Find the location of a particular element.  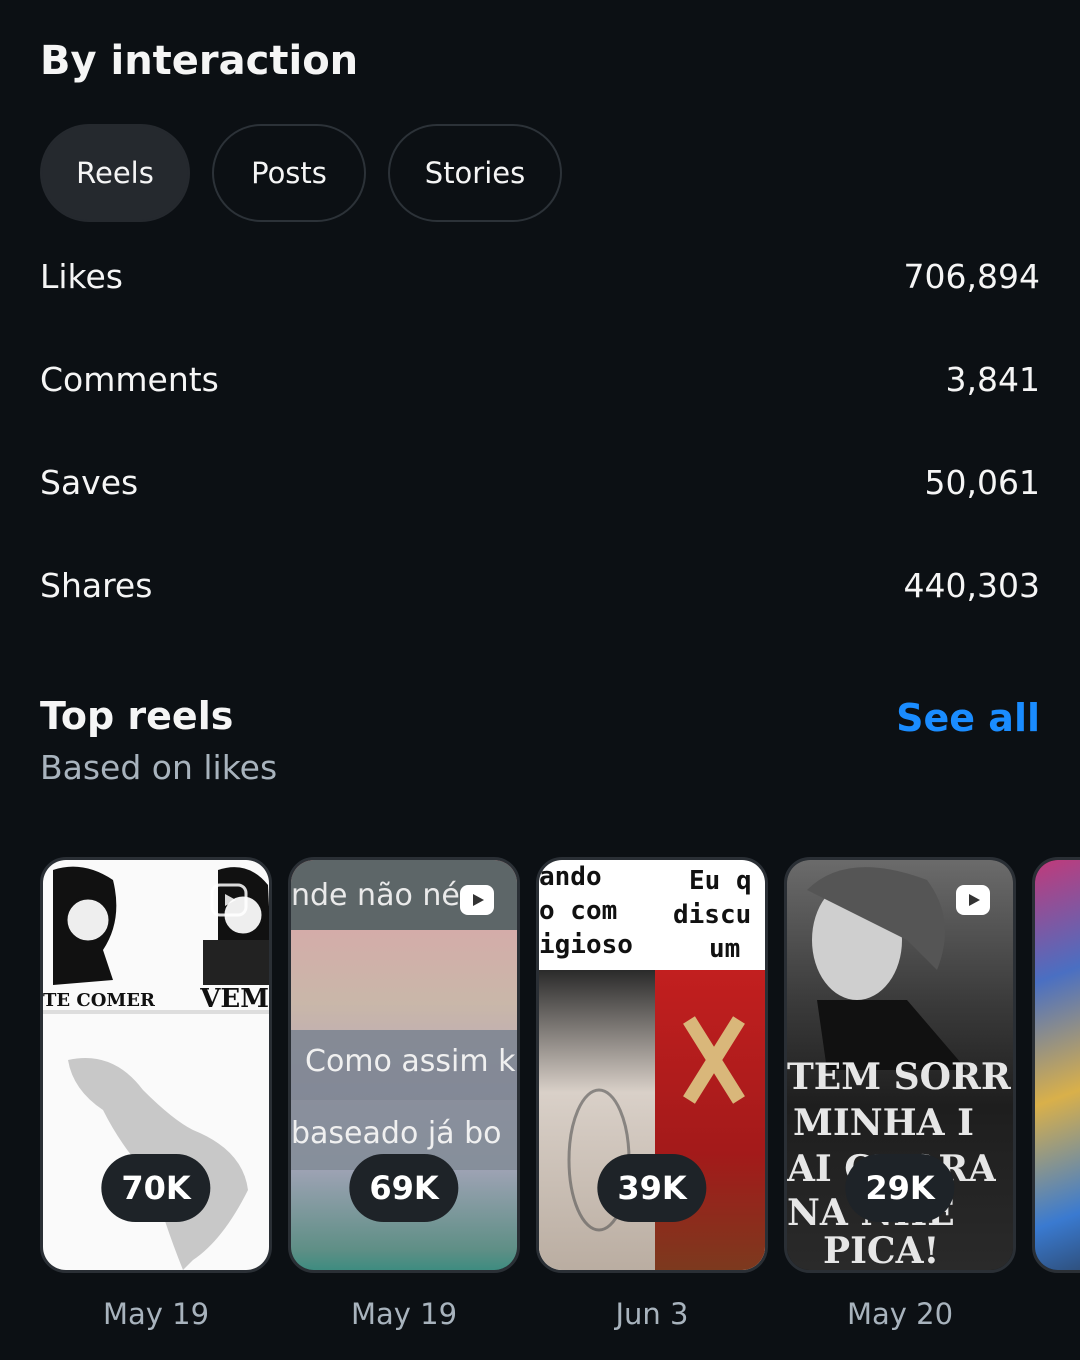

thumb-caption: o com is located at coordinates (578, 911).